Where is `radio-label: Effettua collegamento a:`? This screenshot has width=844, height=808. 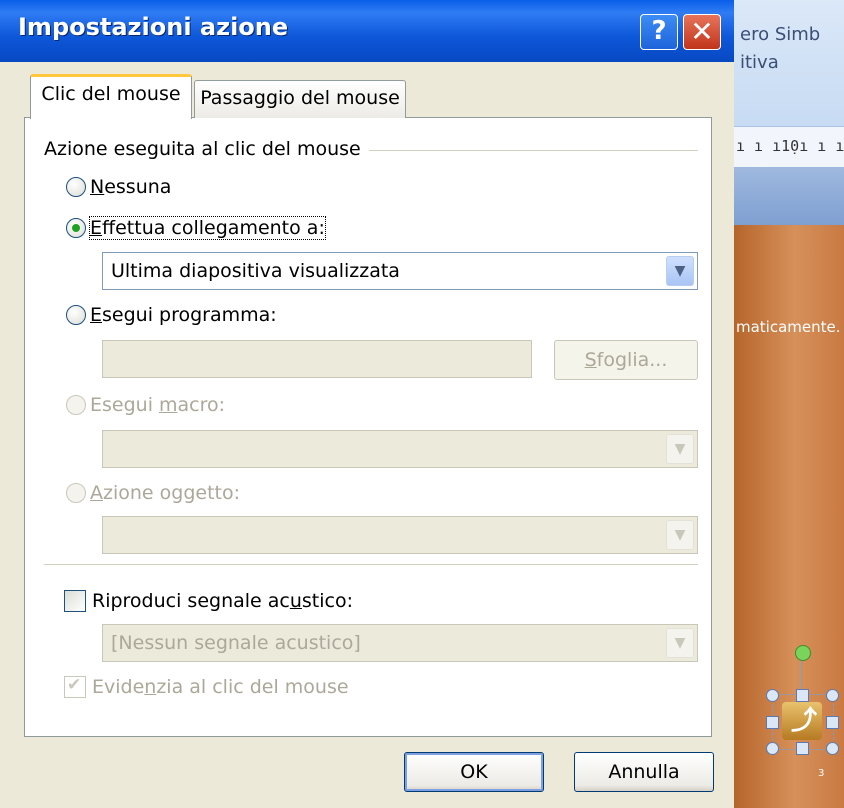
radio-label: Effettua collegamento a: is located at coordinates (207, 228).